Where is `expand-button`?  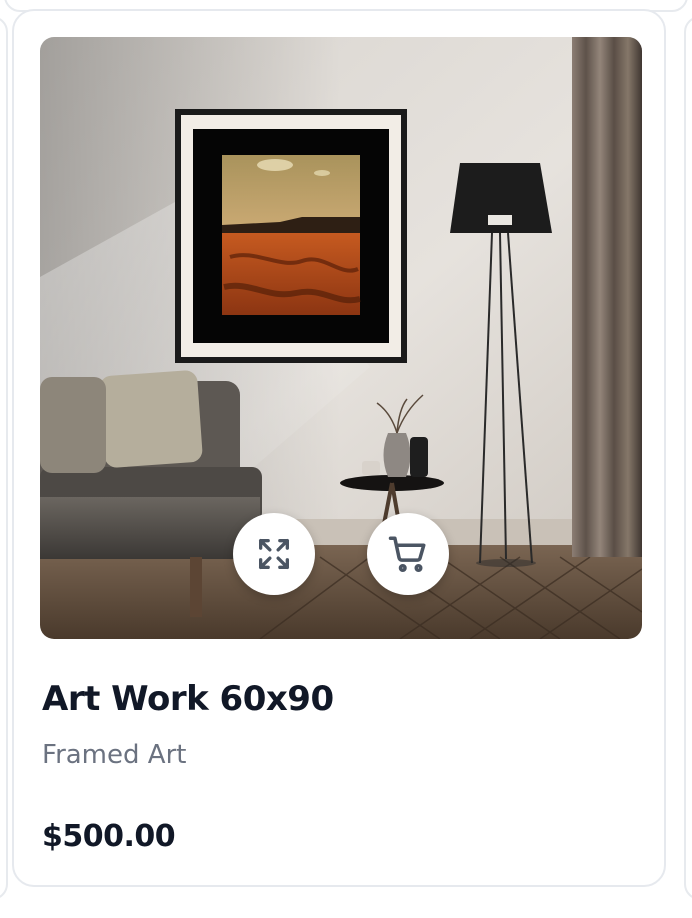
expand-button is located at coordinates (274, 554).